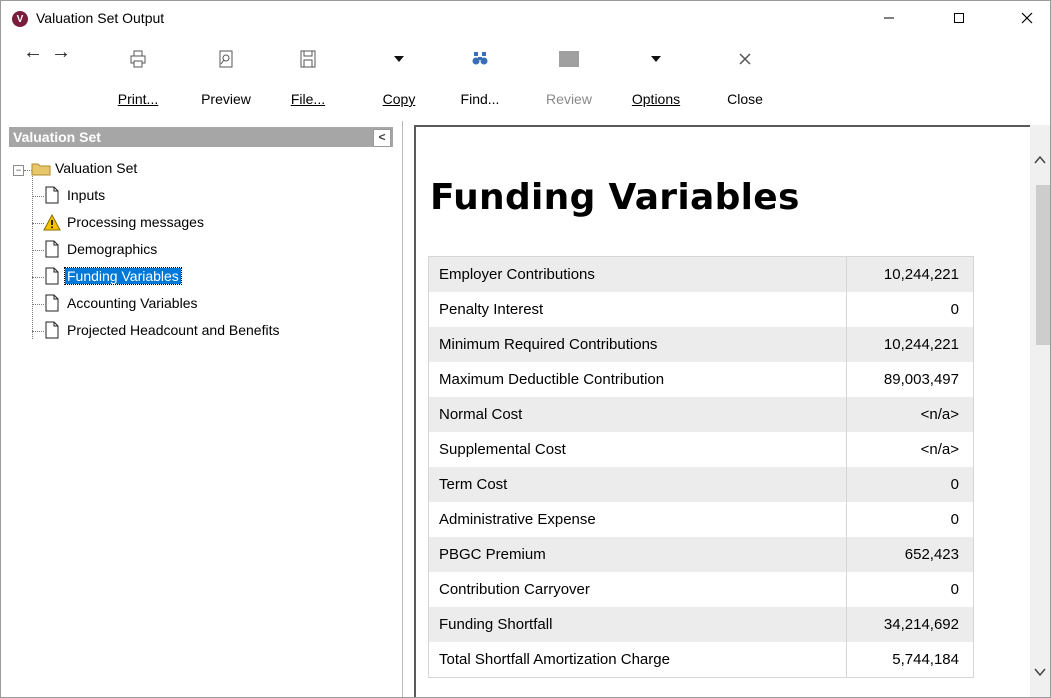  I want to click on chevron-up-icon, so click(1040, 159).